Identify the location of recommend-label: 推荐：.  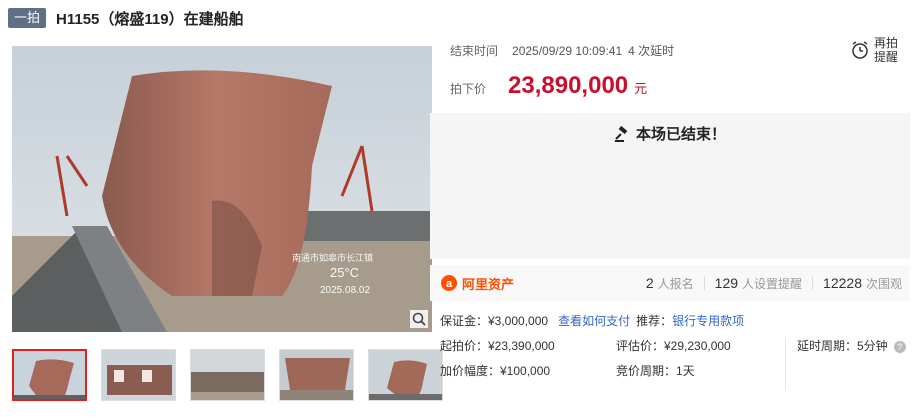
(654, 321).